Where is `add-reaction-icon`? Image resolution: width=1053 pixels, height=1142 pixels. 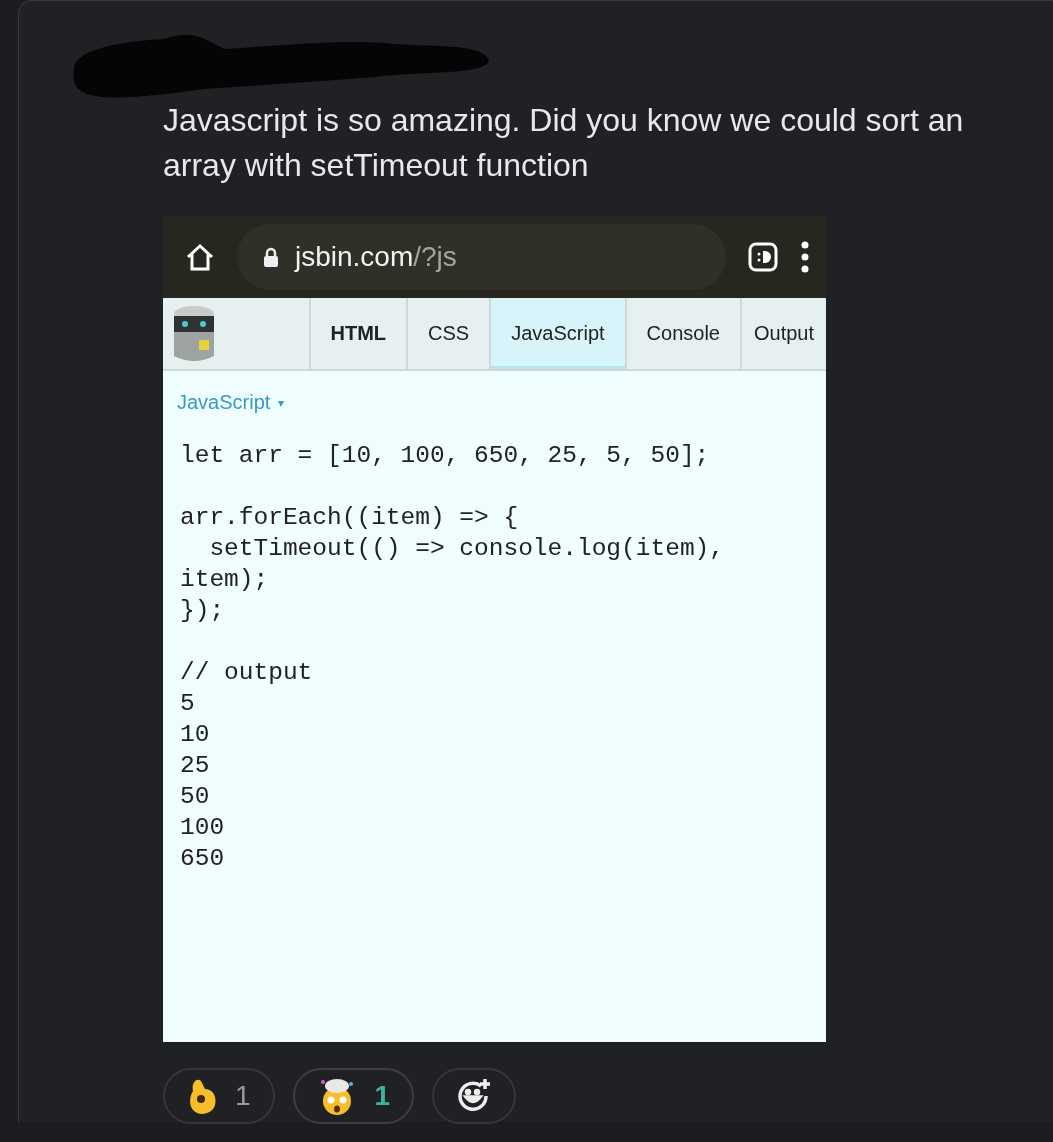 add-reaction-icon is located at coordinates (474, 1096).